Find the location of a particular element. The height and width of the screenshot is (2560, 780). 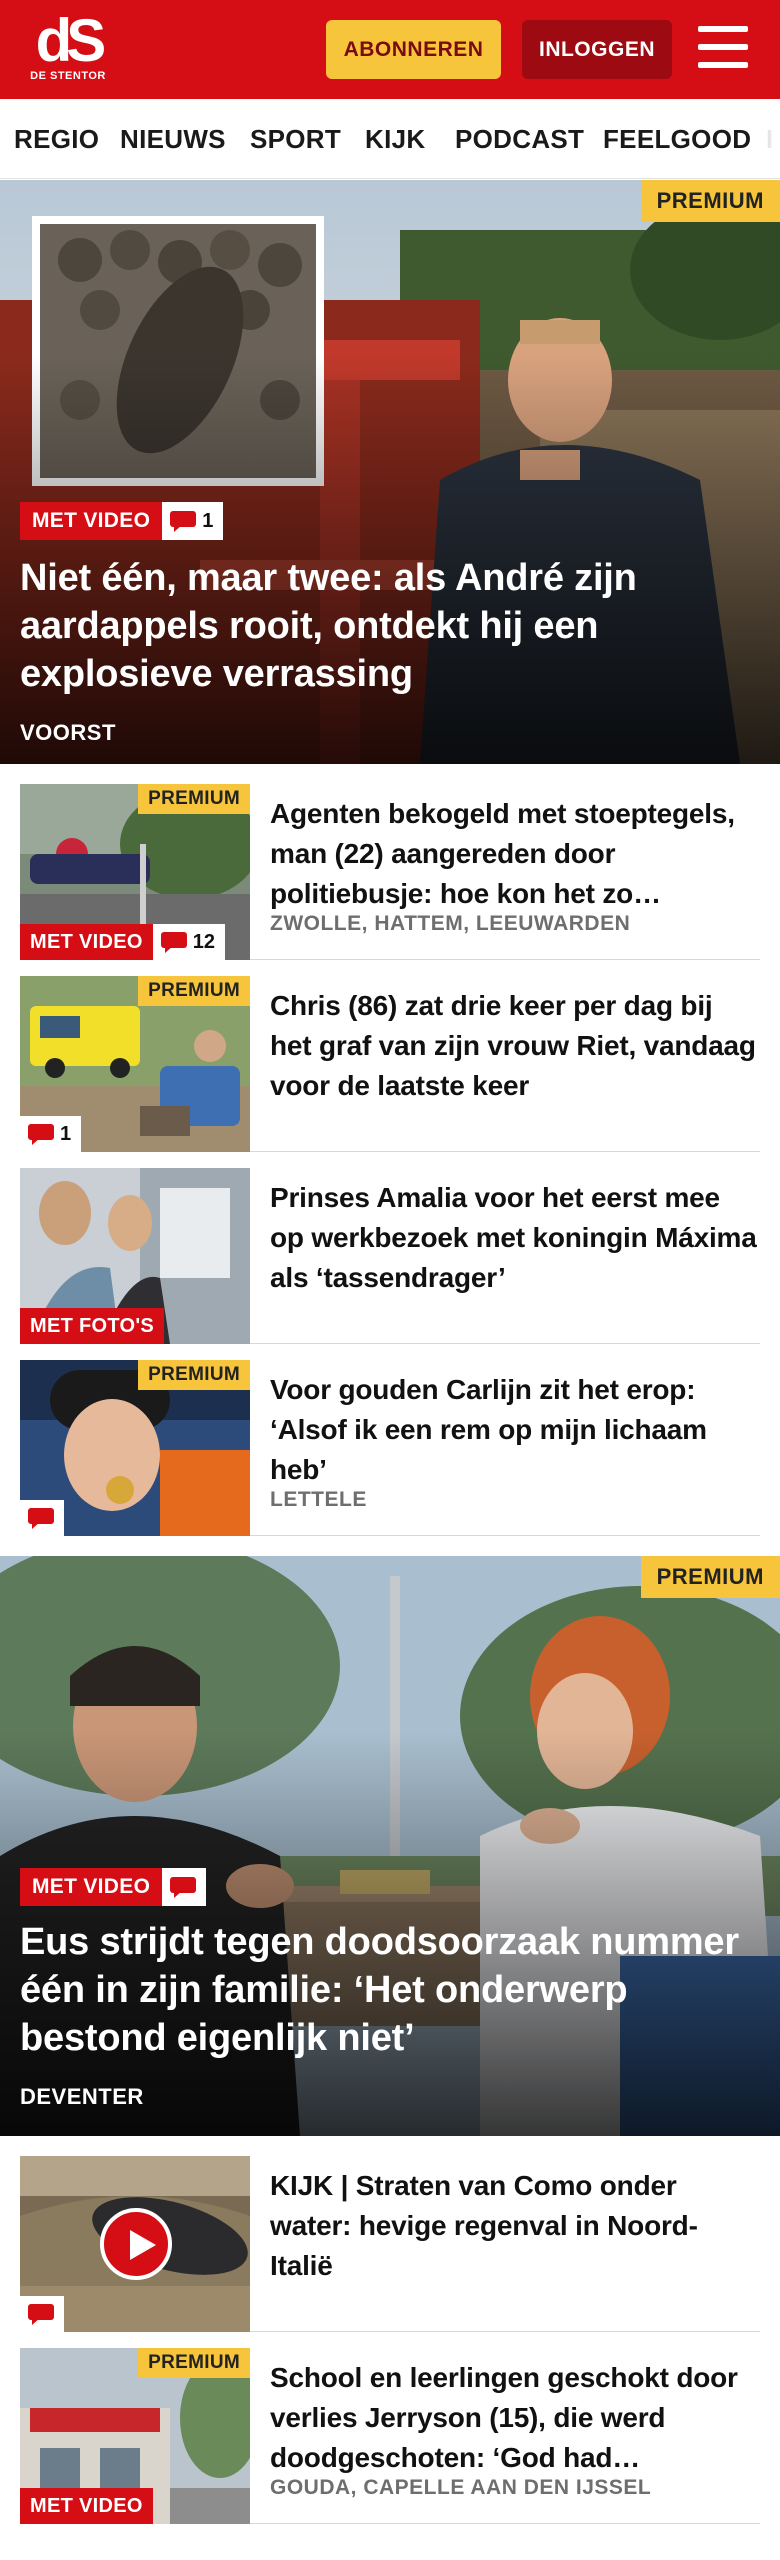

thumbnail-tags: MET FOTO'S is located at coordinates (92, 1326).